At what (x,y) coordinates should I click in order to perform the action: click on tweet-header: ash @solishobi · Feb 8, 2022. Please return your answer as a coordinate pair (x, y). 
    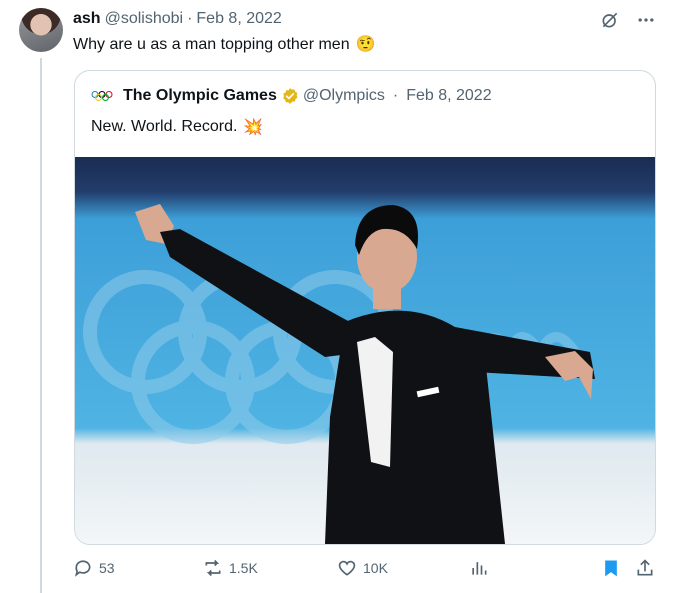
    Looking at the image, I should click on (177, 19).